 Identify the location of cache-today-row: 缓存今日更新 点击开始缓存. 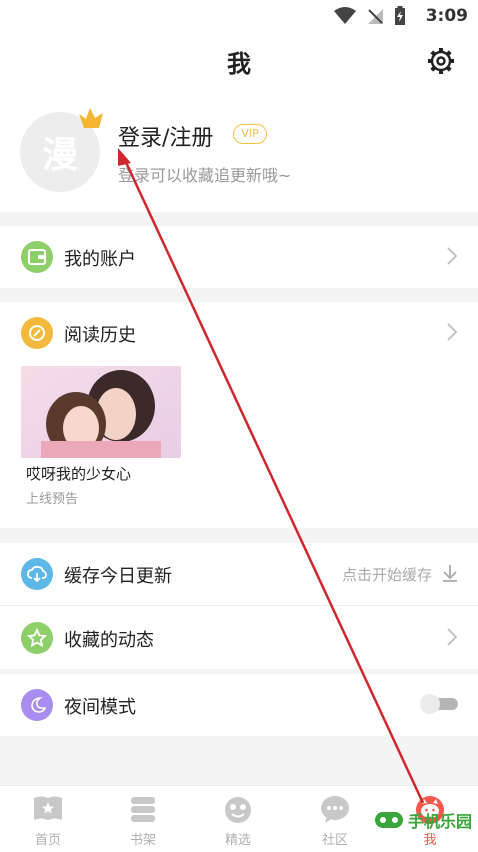
(239, 574).